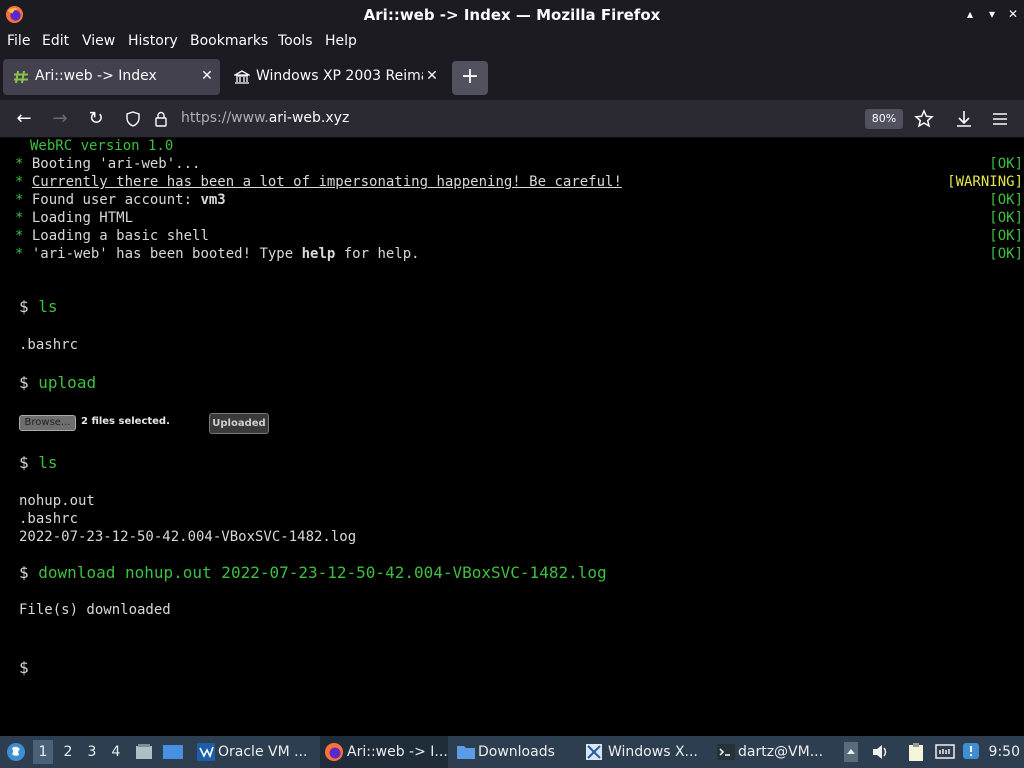 The height and width of the screenshot is (768, 1024). What do you see at coordinates (96, 119) in the screenshot?
I see `reload-button: ↻` at bounding box center [96, 119].